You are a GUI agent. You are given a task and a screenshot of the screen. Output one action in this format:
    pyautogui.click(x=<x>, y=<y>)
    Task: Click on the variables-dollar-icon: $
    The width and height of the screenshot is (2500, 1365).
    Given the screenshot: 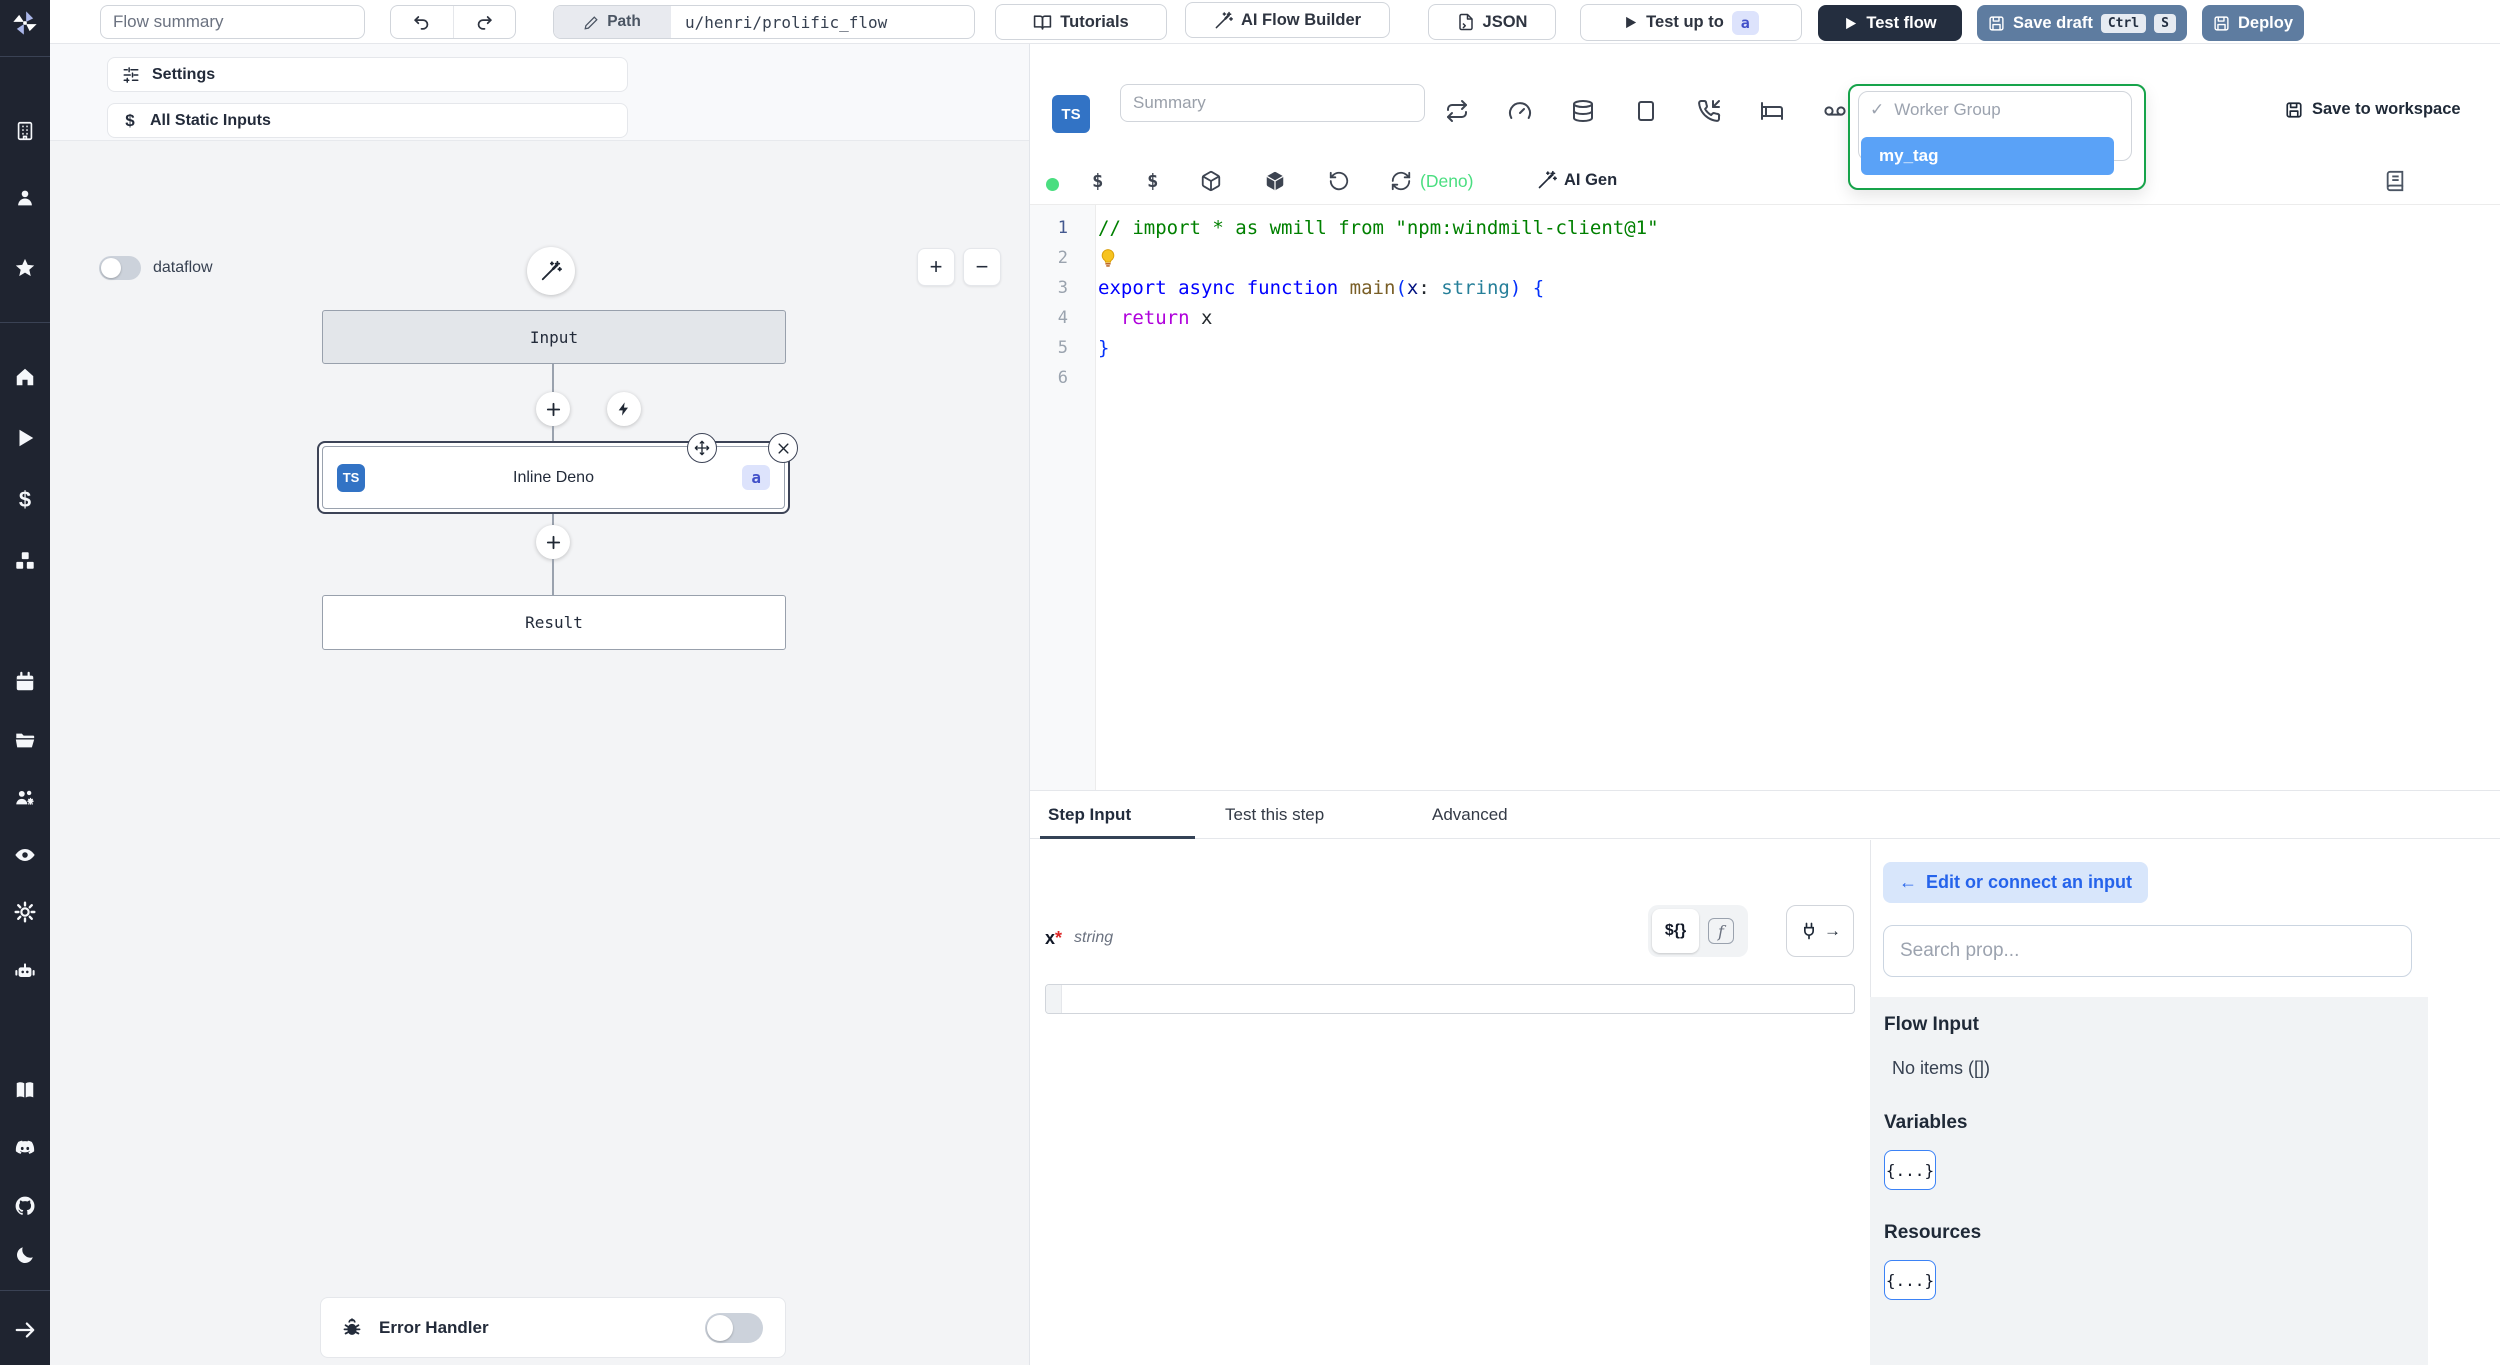 What is the action you would take?
    pyautogui.click(x=25, y=499)
    